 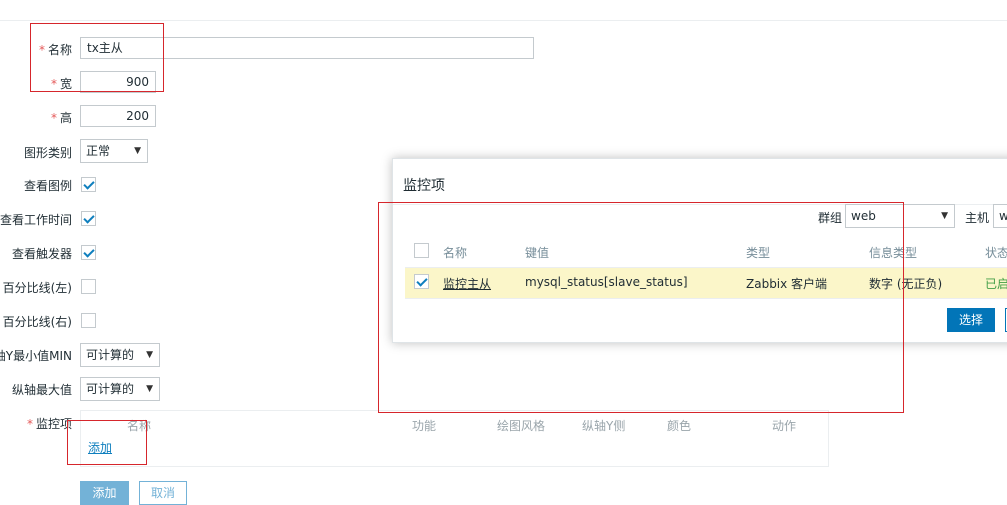 What do you see at coordinates (454, 438) in the screenshot?
I see `items-table` at bounding box center [454, 438].